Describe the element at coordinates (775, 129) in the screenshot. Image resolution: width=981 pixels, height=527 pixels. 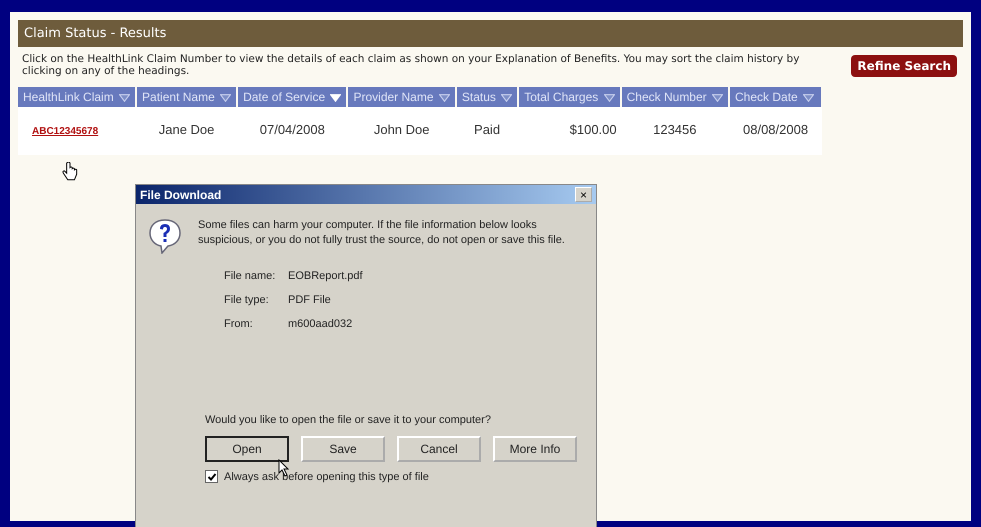
I see `table-cell: 08/08/2008` at that location.